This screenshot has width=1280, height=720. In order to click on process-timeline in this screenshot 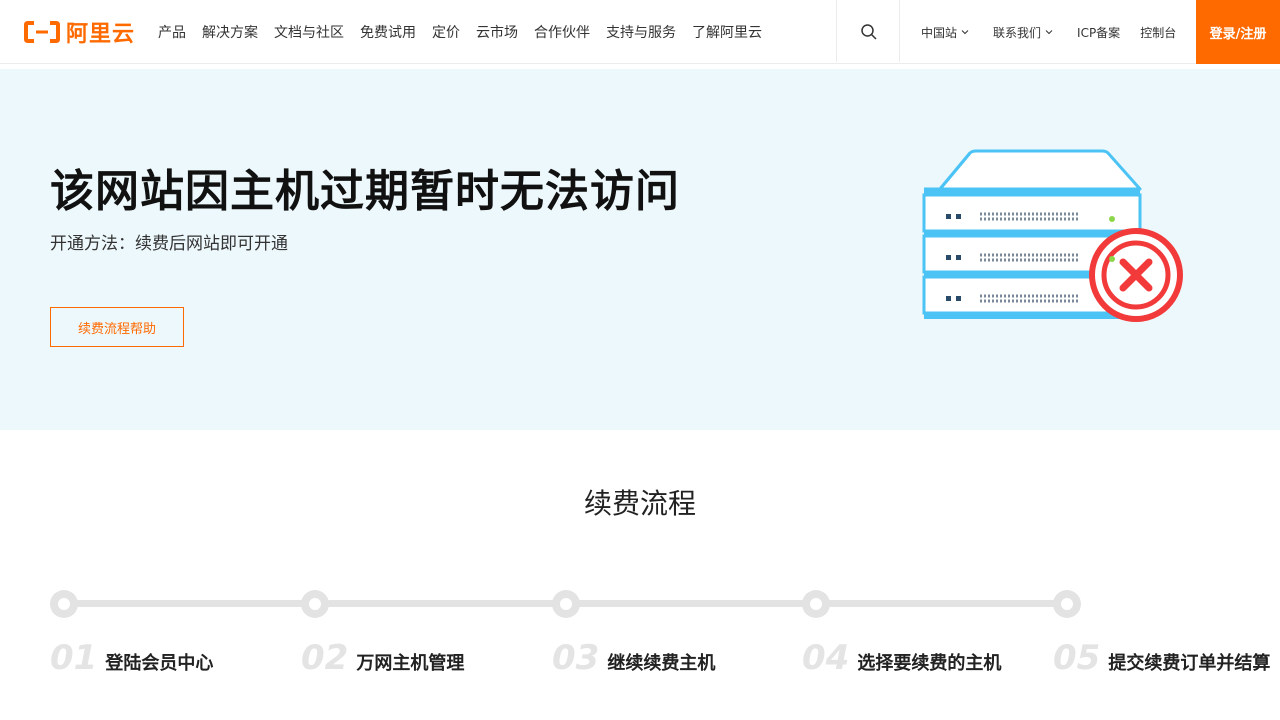, I will do `click(566, 605)`.